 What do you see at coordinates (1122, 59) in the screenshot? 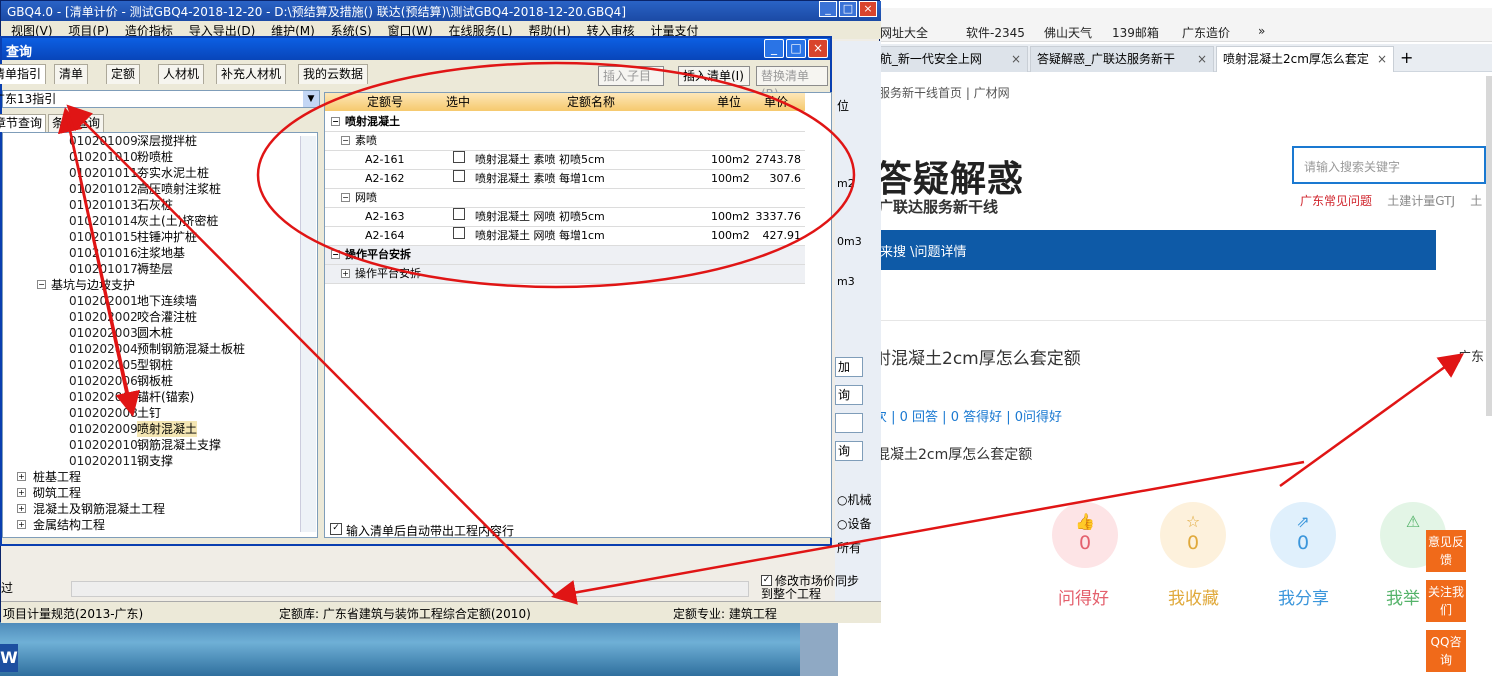
I see `tab-2: 答疑解惑_广联达服务新干 ×` at bounding box center [1122, 59].